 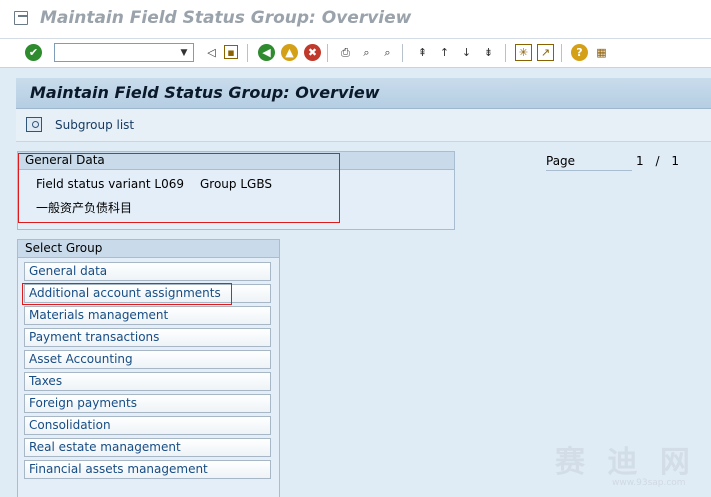 I want to click on chevron-down-icon: ▼, so click(x=184, y=52).